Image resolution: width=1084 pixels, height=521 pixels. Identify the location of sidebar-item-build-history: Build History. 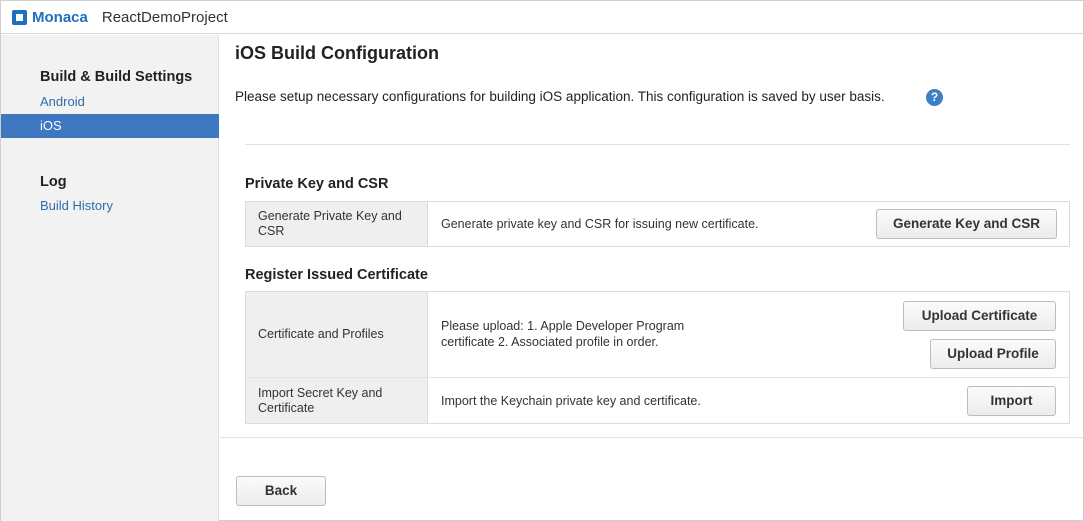
(76, 205).